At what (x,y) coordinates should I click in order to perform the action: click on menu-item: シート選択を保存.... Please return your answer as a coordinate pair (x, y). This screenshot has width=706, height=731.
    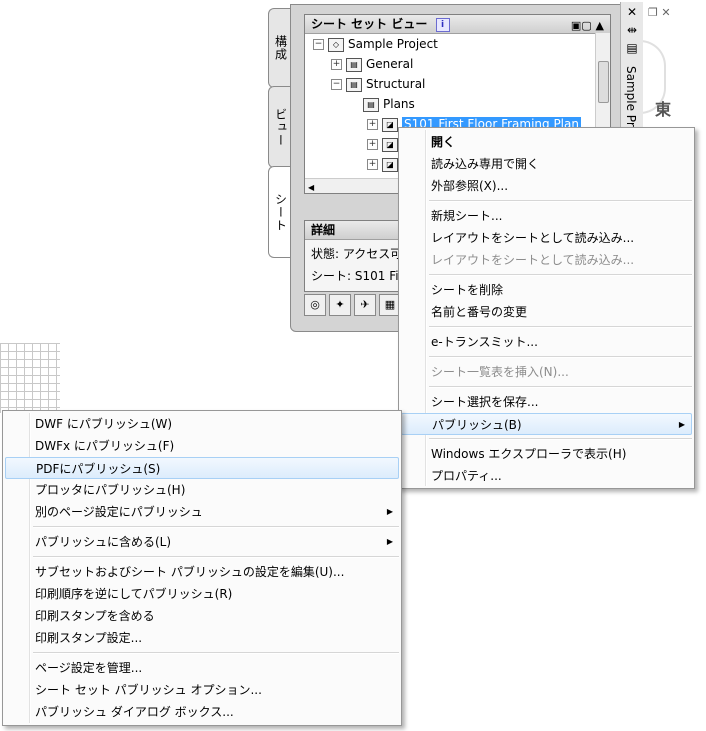
    Looking at the image, I should click on (546, 402).